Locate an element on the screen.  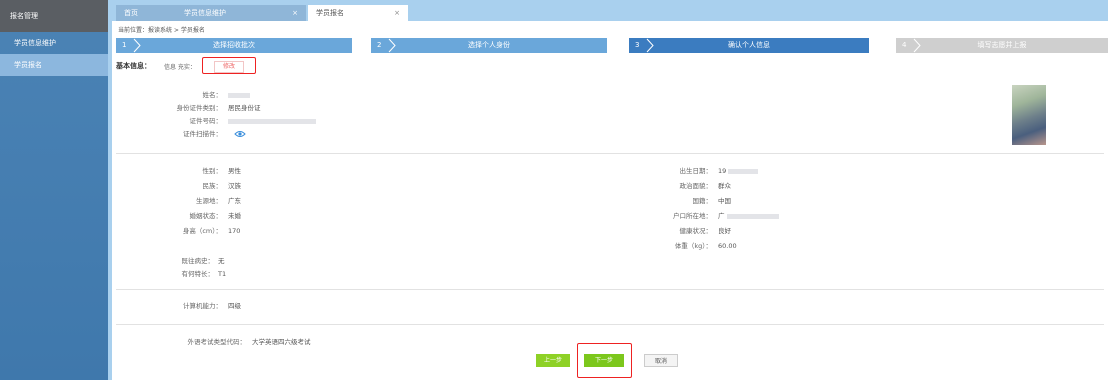
id-type-row: 身份证件类别： 居民身份证 is located at coordinates (206, 107).